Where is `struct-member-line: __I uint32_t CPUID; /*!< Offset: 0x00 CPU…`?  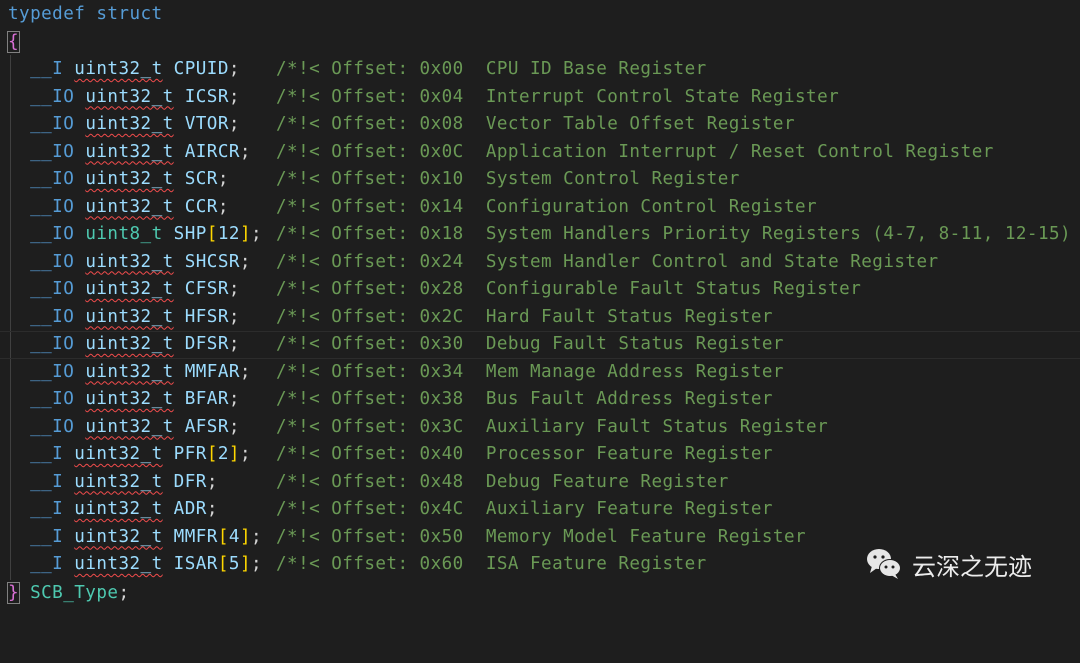
struct-member-line: __I uint32_t CPUID; /*!< Offset: 0x00 CPU… is located at coordinates (540, 70).